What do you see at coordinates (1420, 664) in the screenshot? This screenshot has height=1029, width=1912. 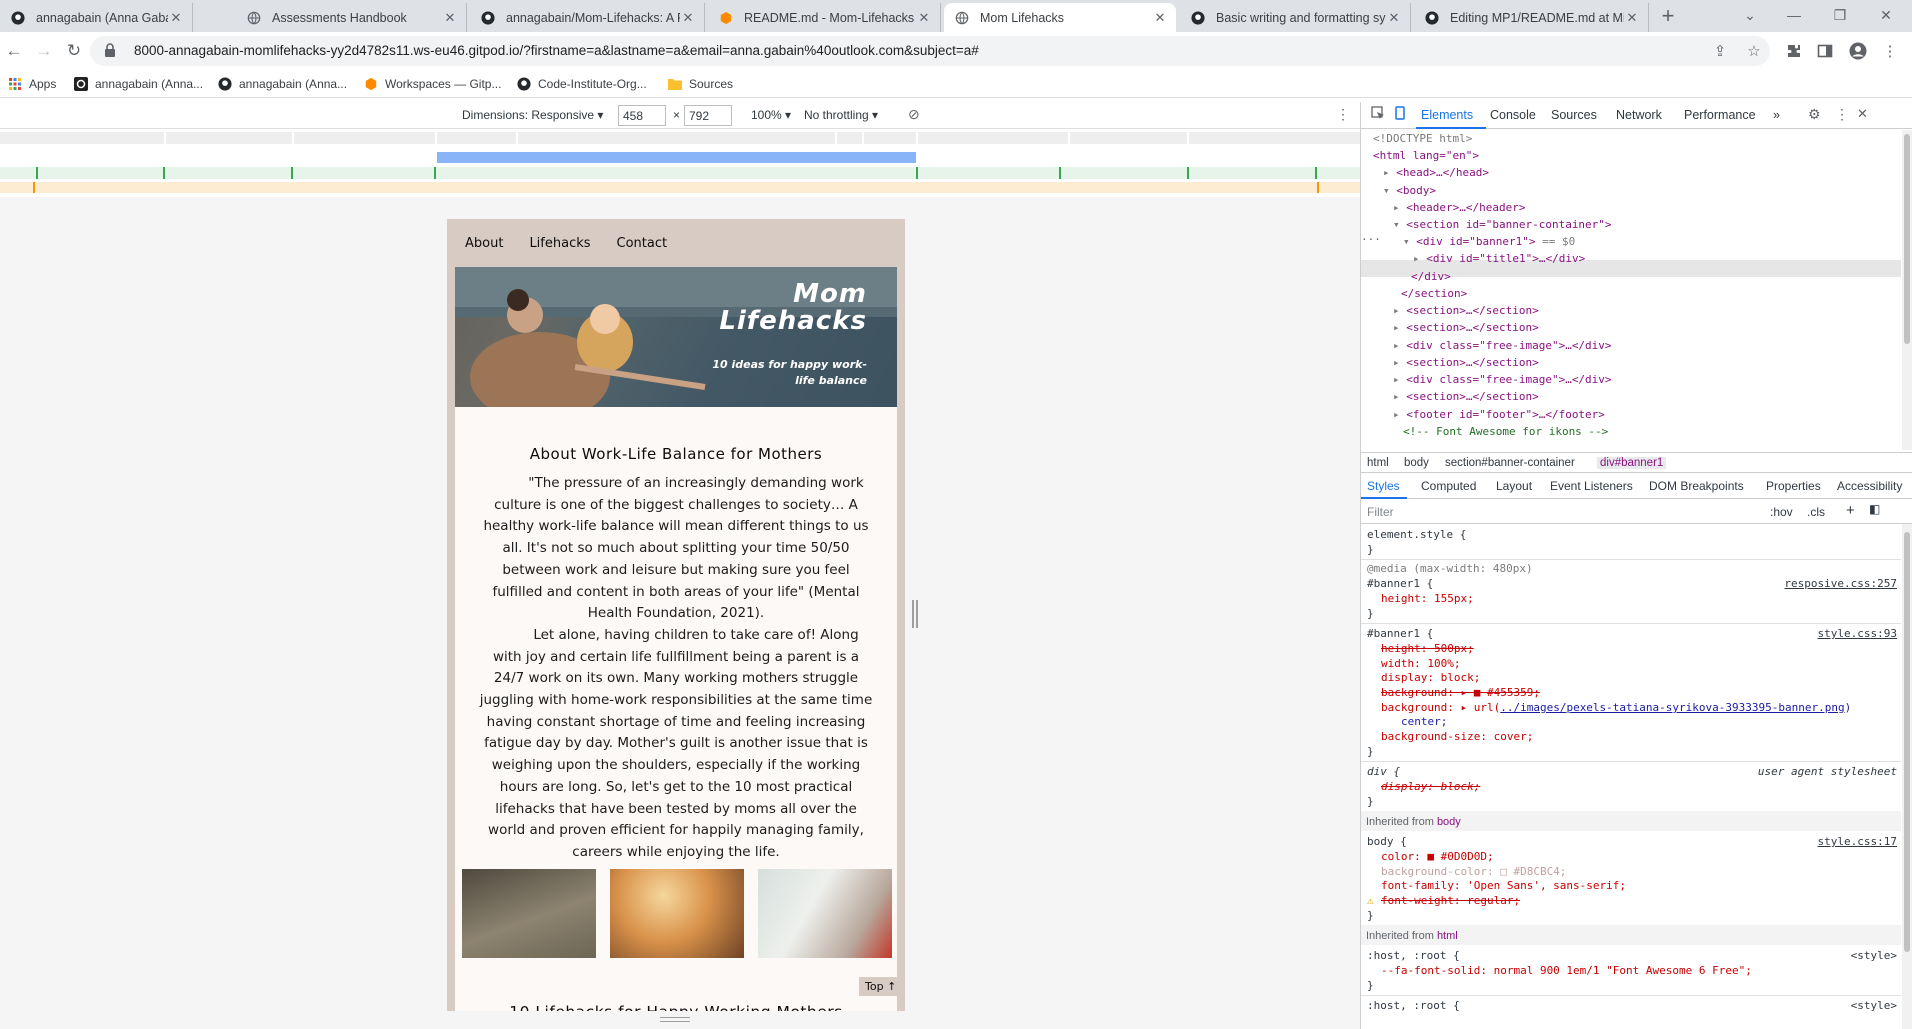 I see `prop-width: width: 100%;` at bounding box center [1420, 664].